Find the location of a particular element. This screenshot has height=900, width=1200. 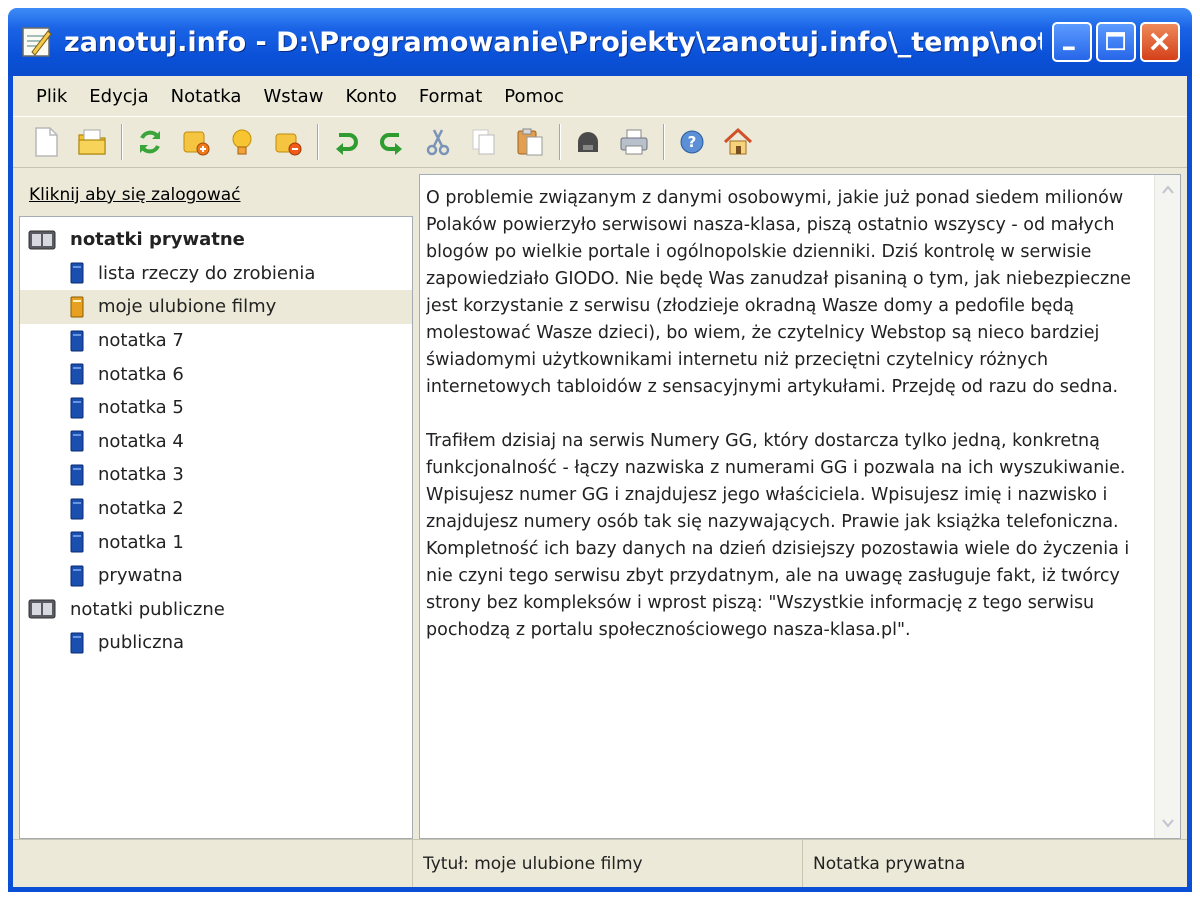

status-note-type: Notatka prywatna is located at coordinates (889, 863).